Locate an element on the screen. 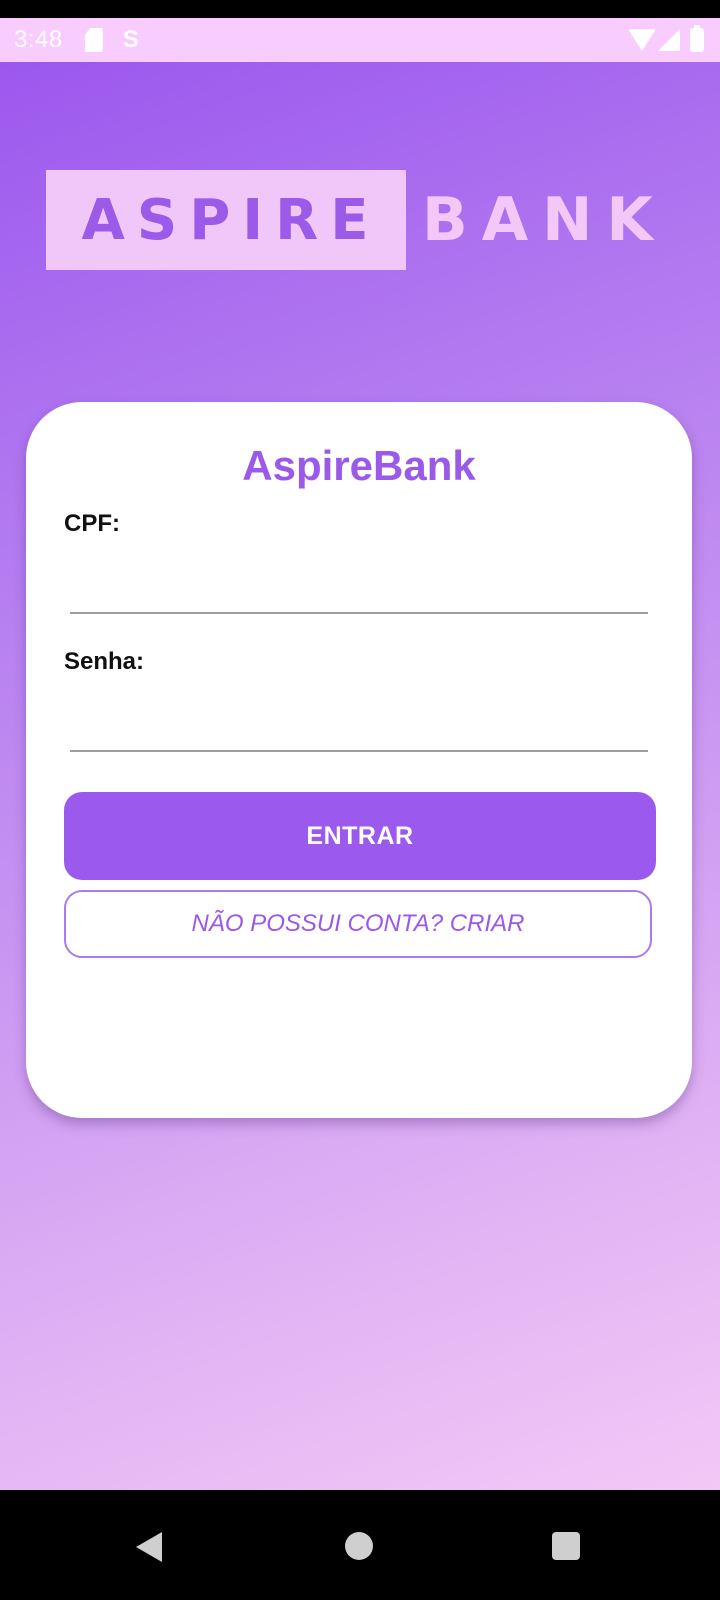 Image resolution: width=720 pixels, height=1600 pixels. cpf-input is located at coordinates (359, 585).